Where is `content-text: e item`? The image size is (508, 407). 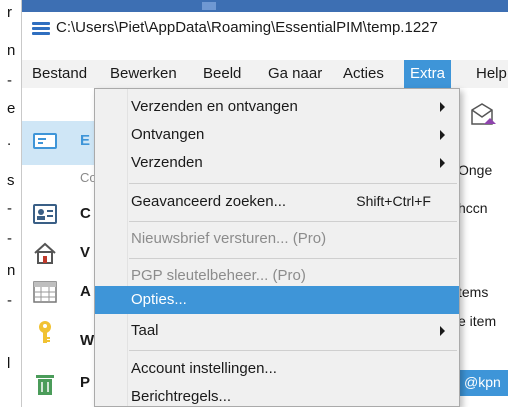
content-text: e item is located at coordinates (477, 321).